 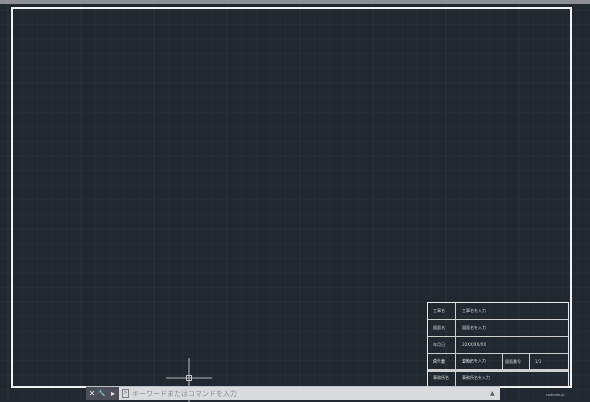 I want to click on title-block-label: 会社名, so click(x=442, y=361).